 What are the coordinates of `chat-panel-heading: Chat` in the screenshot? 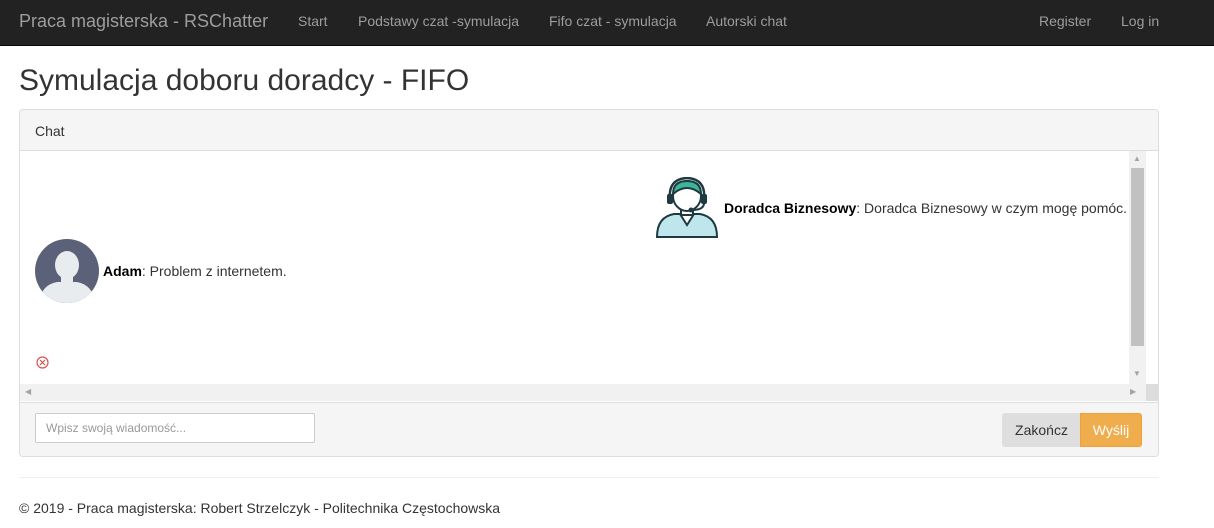 It's located at (589, 130).